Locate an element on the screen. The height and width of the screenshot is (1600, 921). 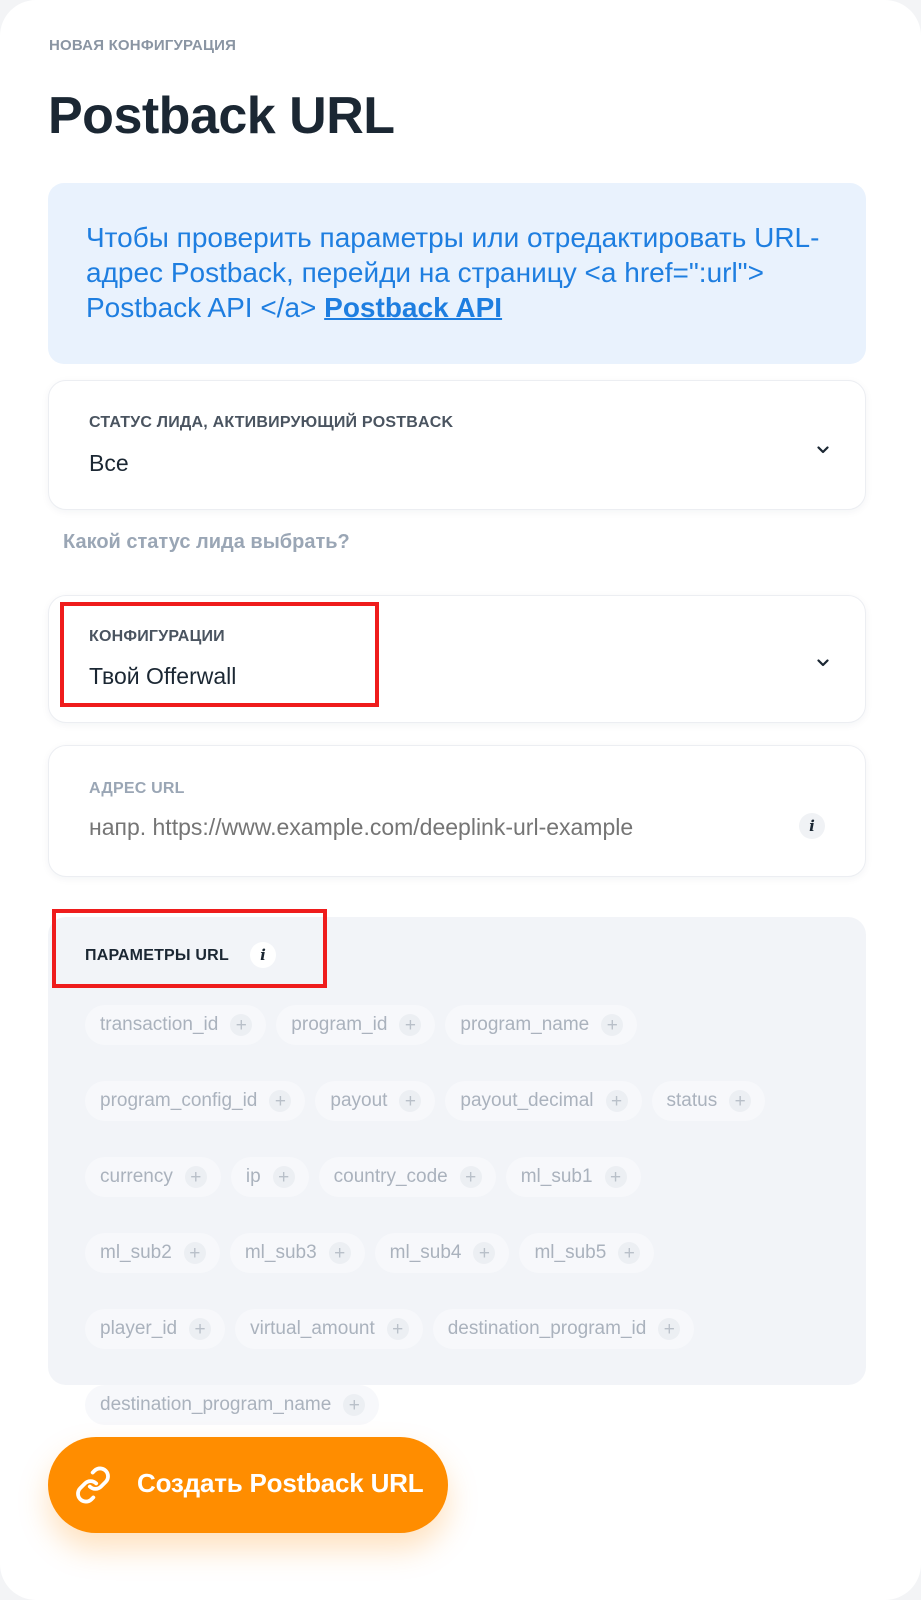
parameter-chip: transaction_id + is located at coordinates (176, 1025).